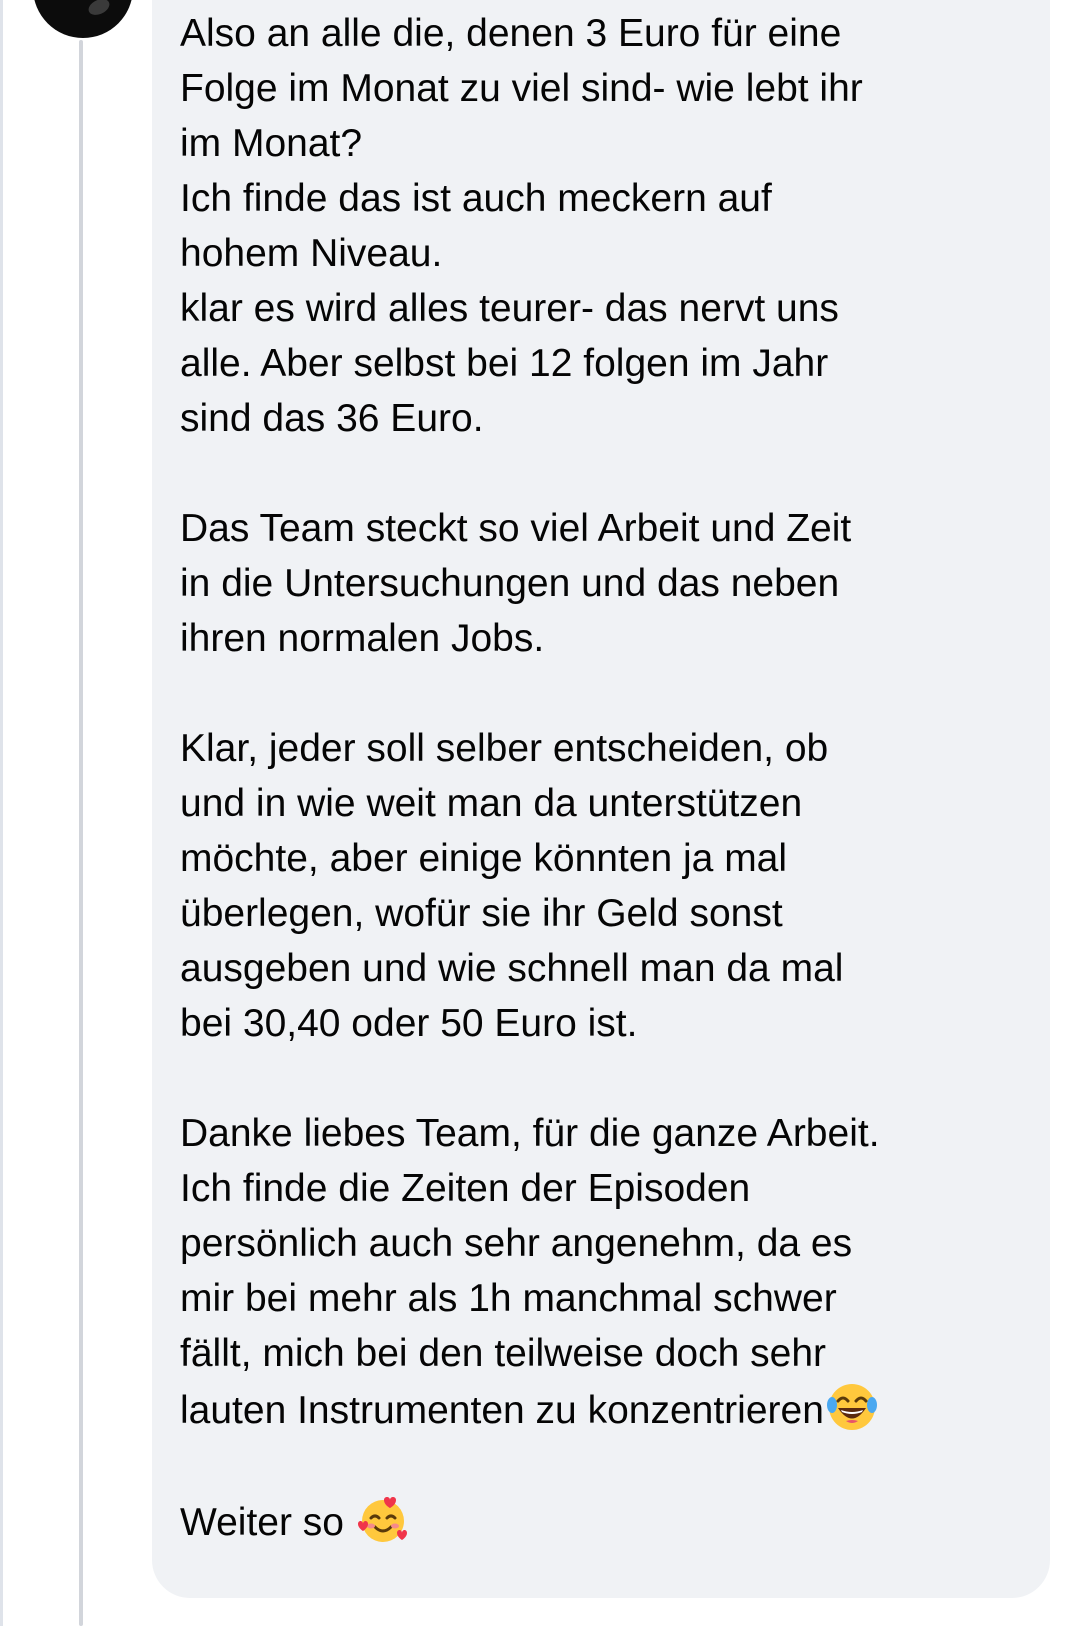 Image resolution: width=1079 pixels, height=1626 pixels. What do you see at coordinates (1, 813) in the screenshot?
I see `left-rail` at bounding box center [1, 813].